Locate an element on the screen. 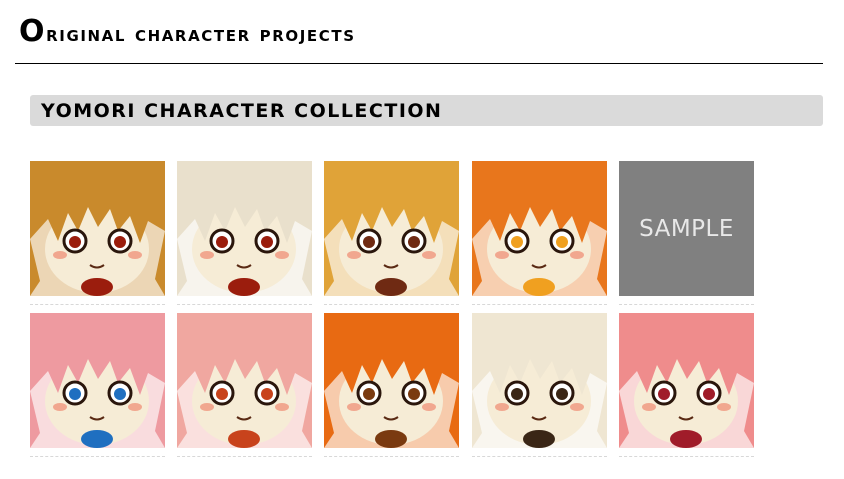 This screenshot has height=479, width=844. sample-label: SAMPLE is located at coordinates (686, 228).